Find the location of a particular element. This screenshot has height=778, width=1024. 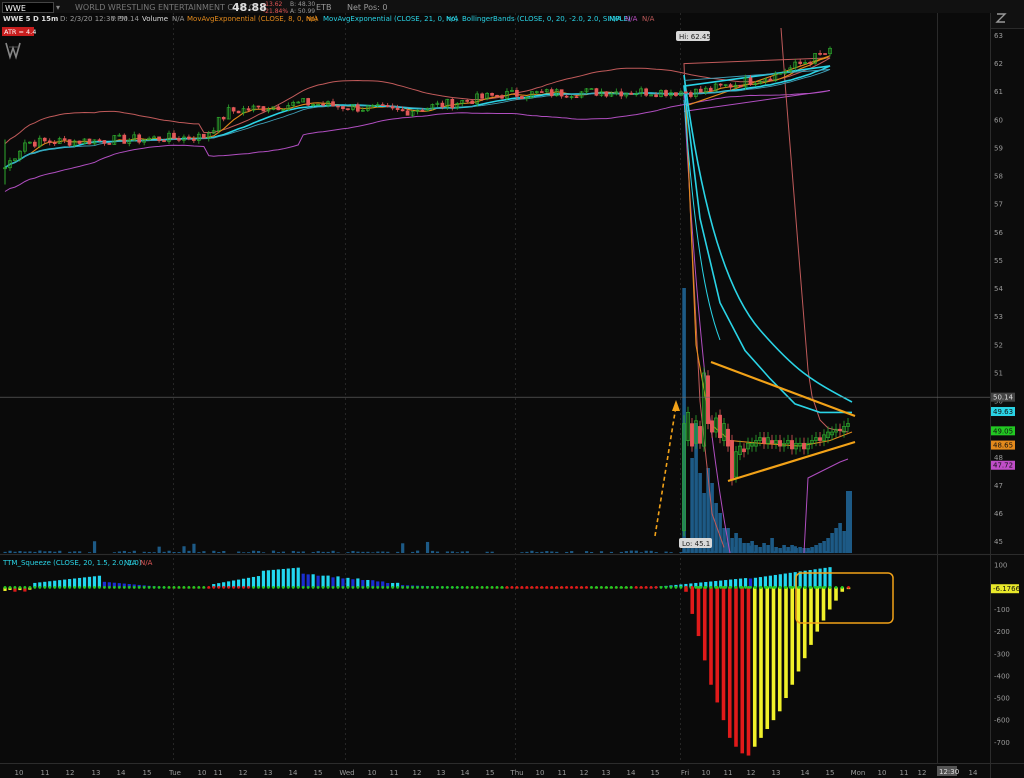

volume-study-label: Volume is located at coordinates (155, 19).